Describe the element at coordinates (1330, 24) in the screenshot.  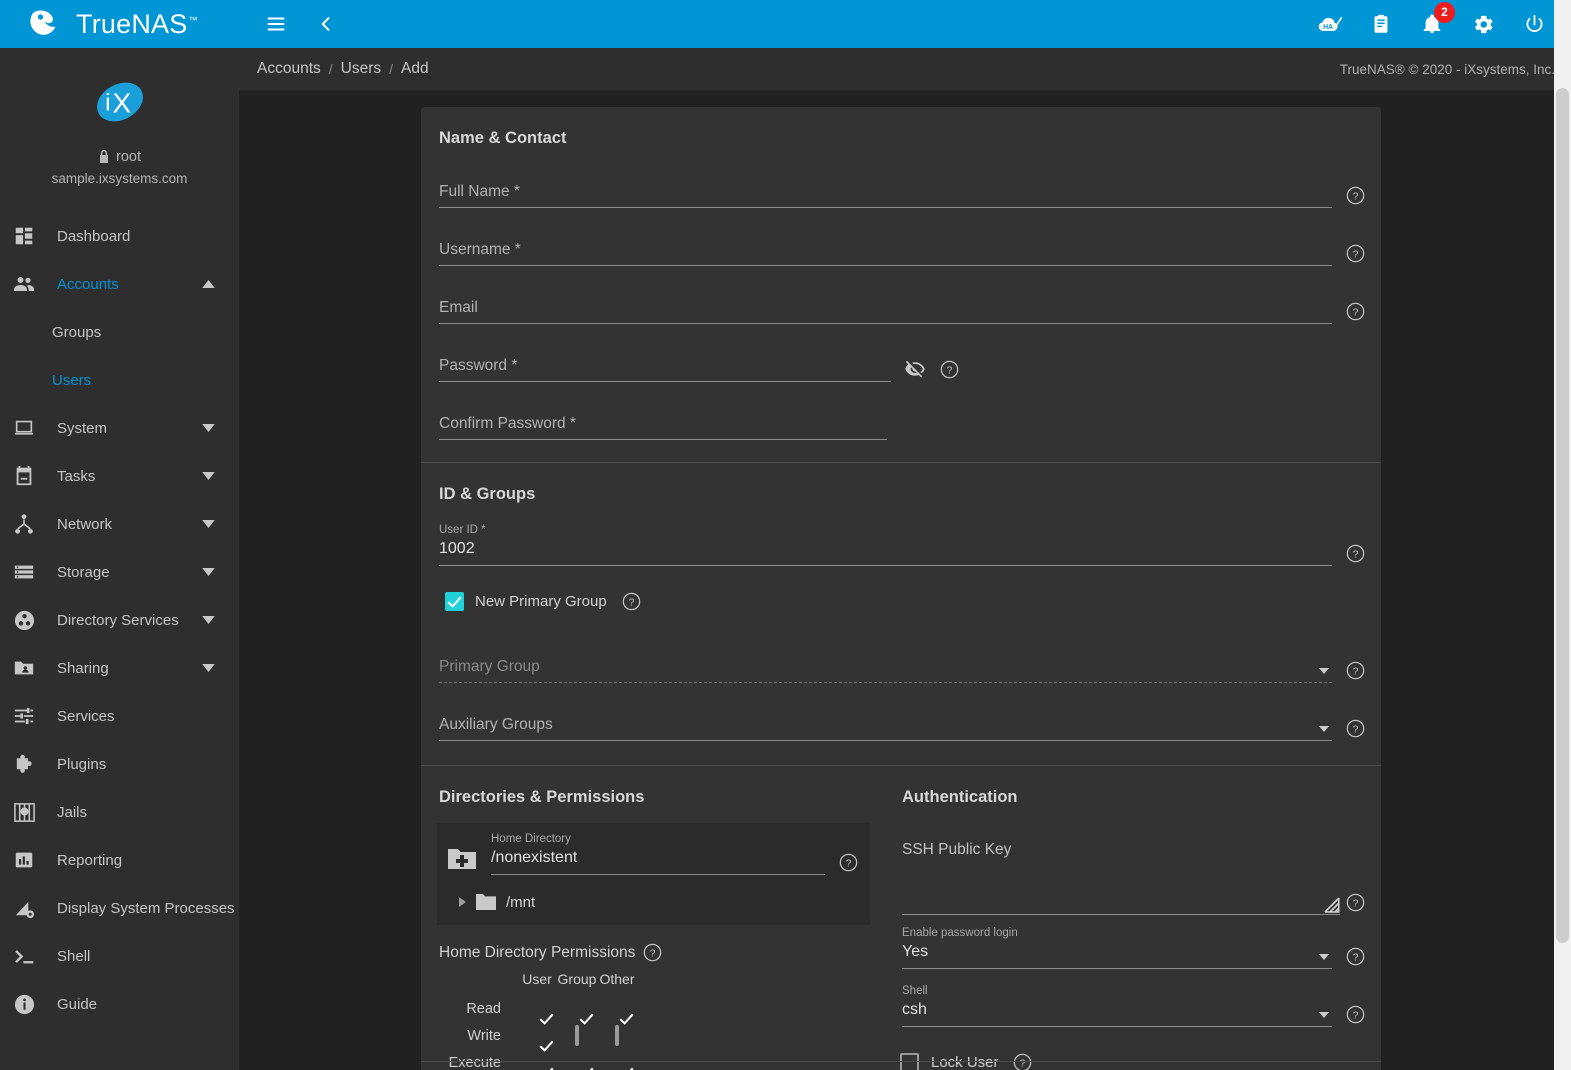
I see `ha-status-icon: HA` at that location.